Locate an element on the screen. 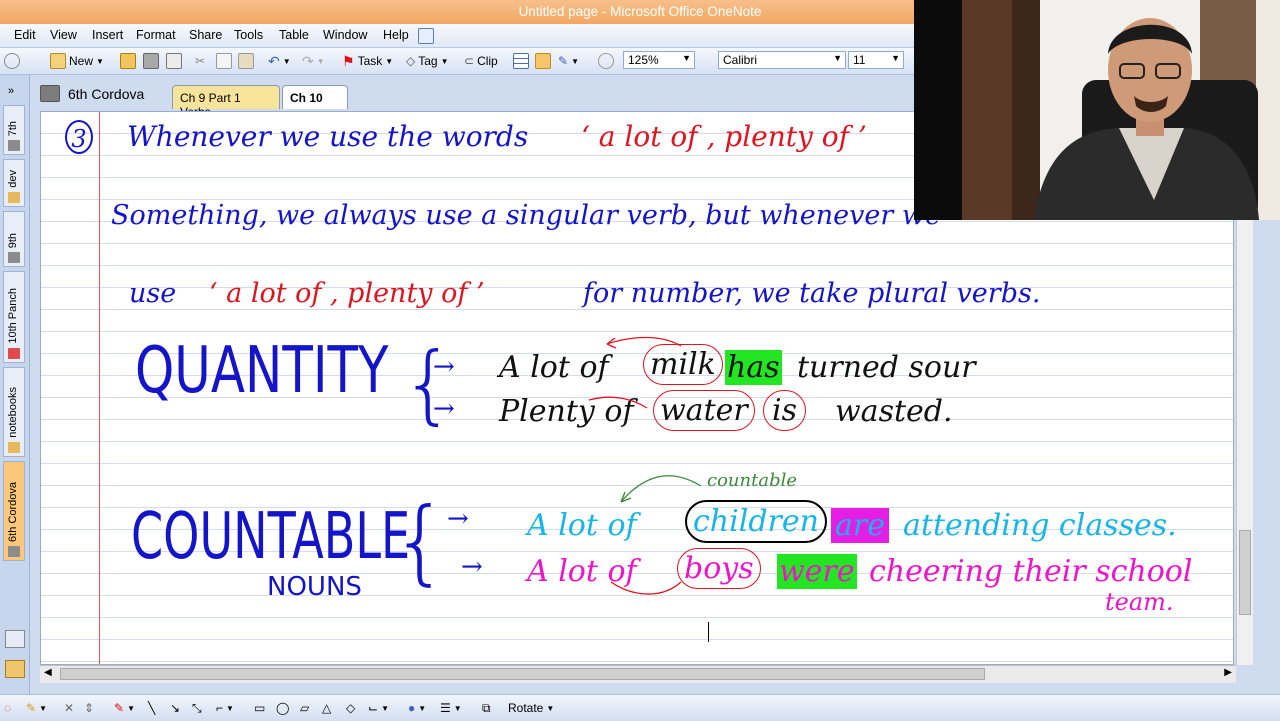 Image resolution: width=1280 pixels, height=721 pixels. pen-color-button: ✎ ▼ is located at coordinates (124, 708).